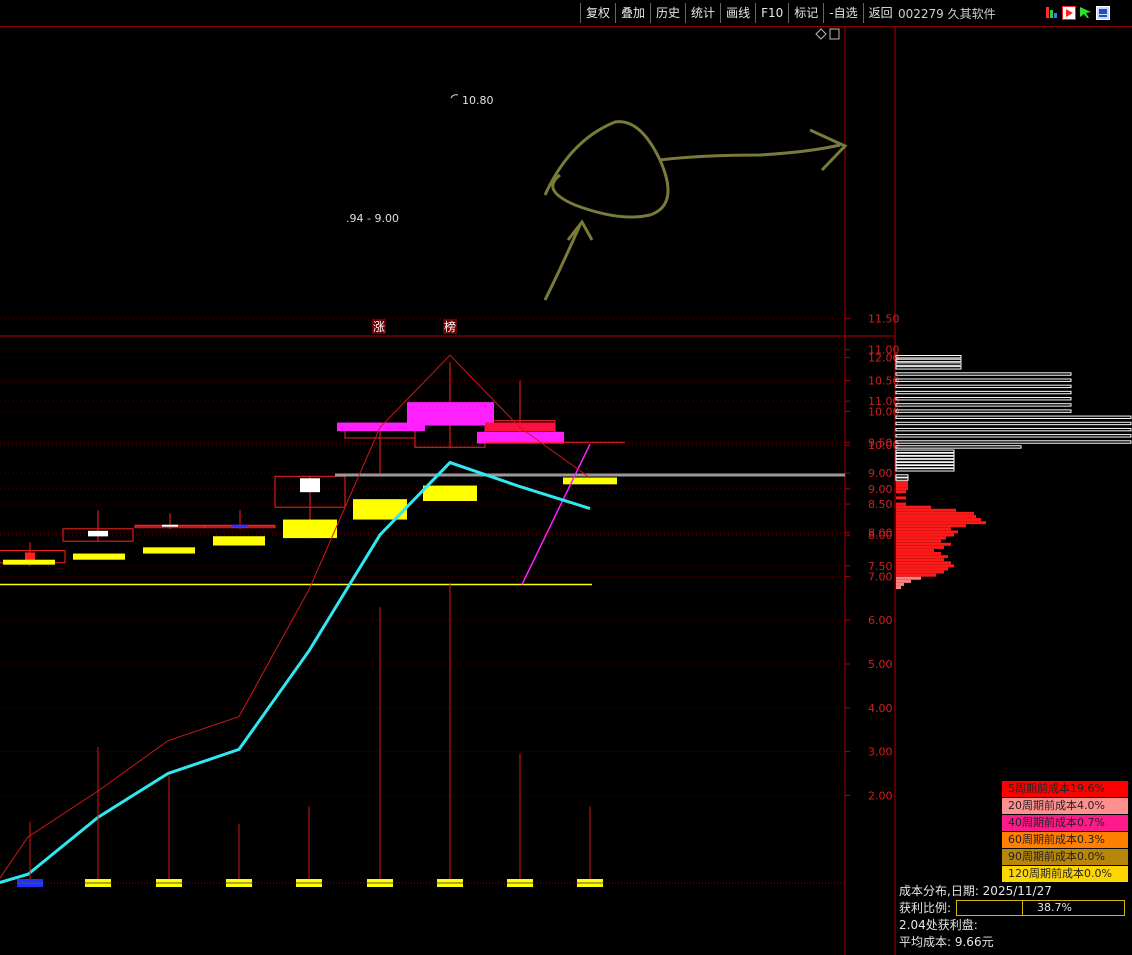 This screenshot has height=955, width=1132. I want to click on price-tick-label: 10.50, so click(884, 381).